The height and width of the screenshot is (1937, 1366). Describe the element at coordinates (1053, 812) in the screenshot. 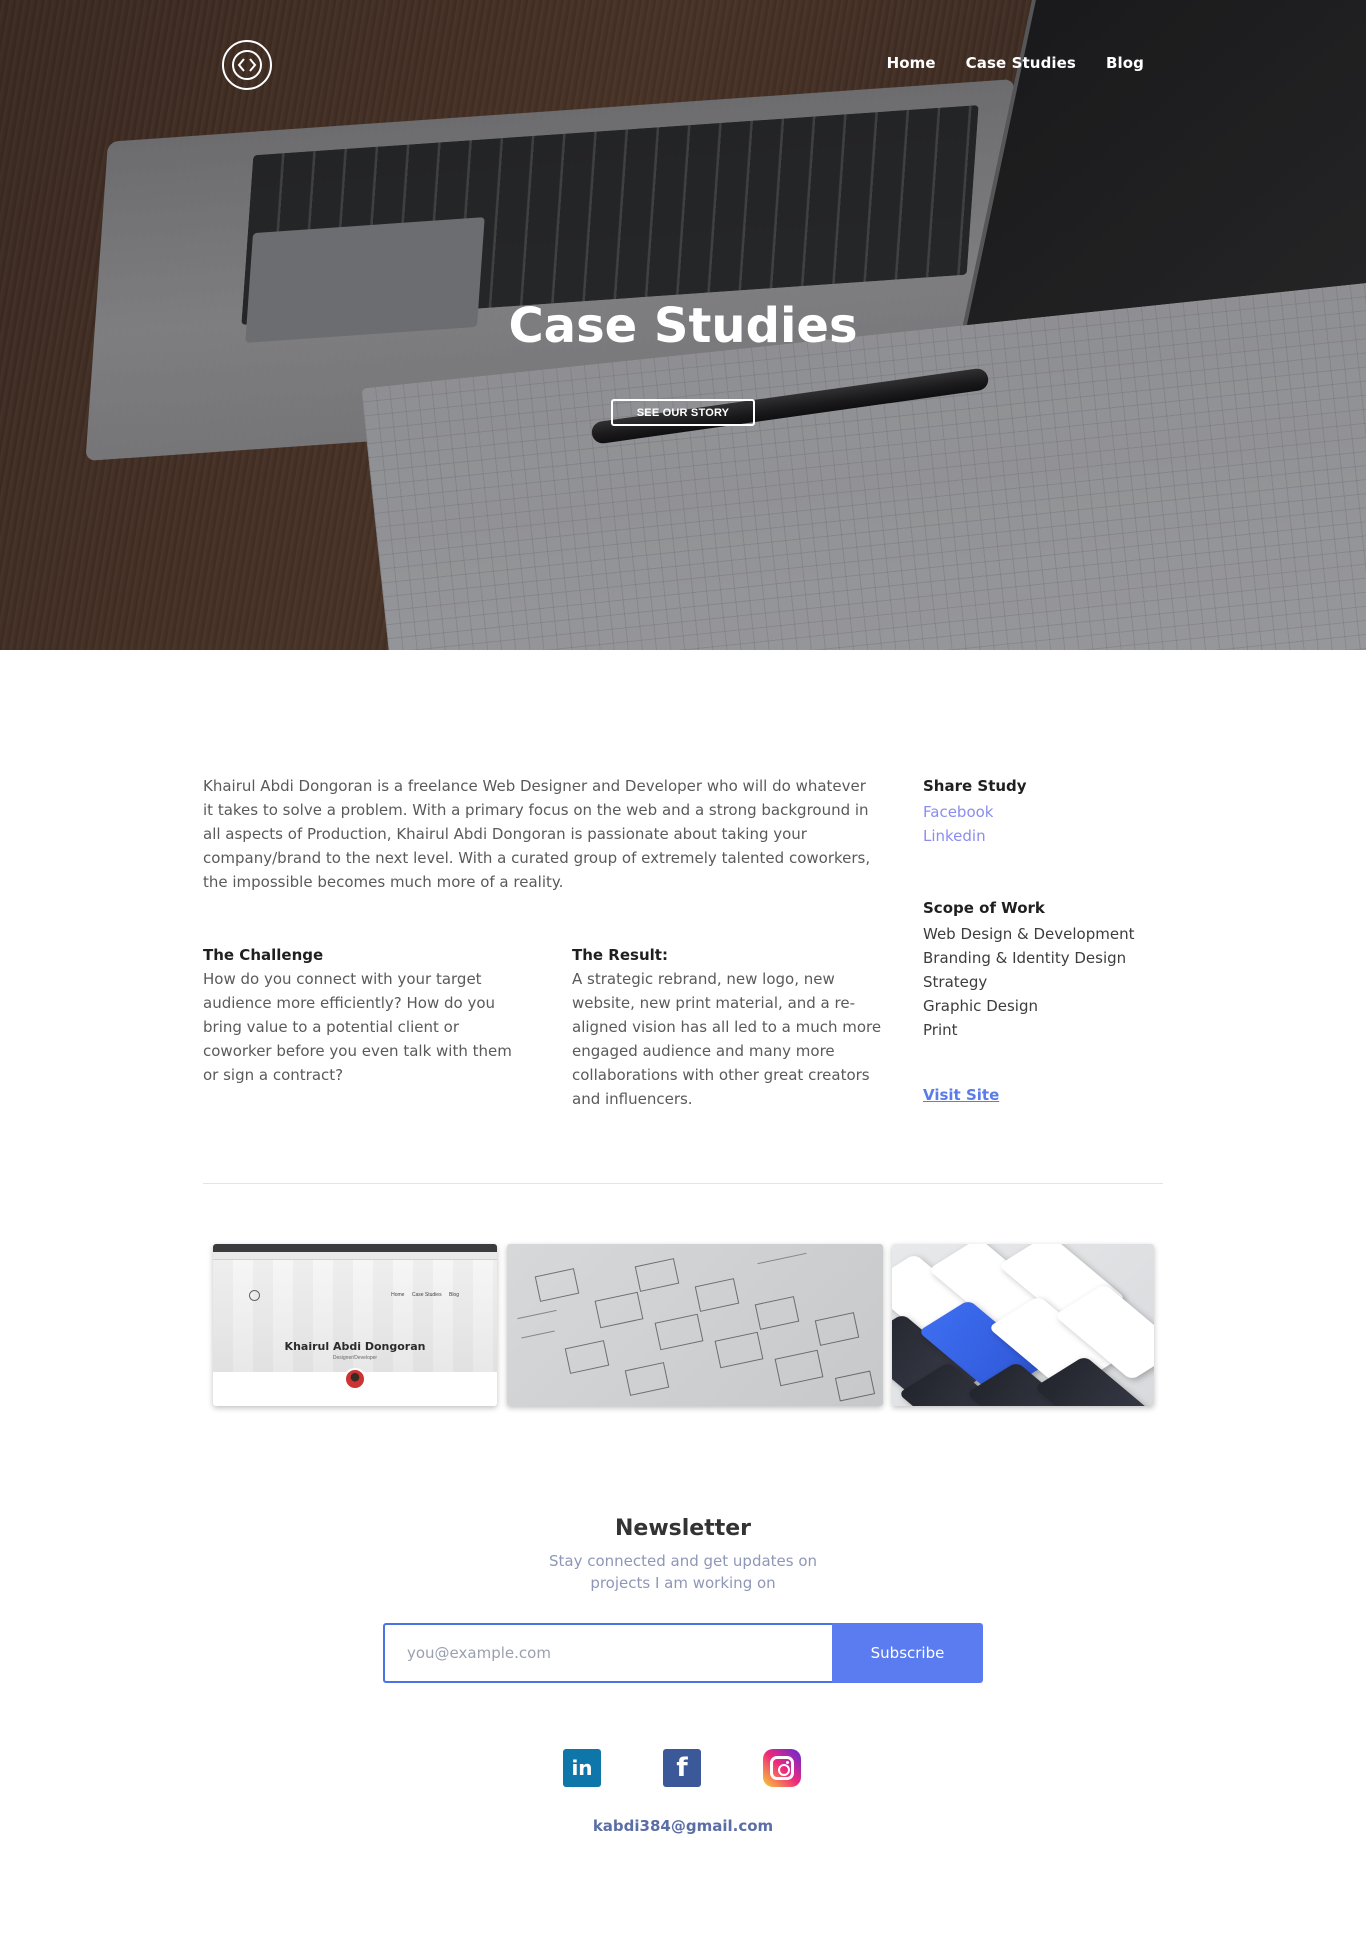

I see `share-facebook-link: Facebook` at that location.